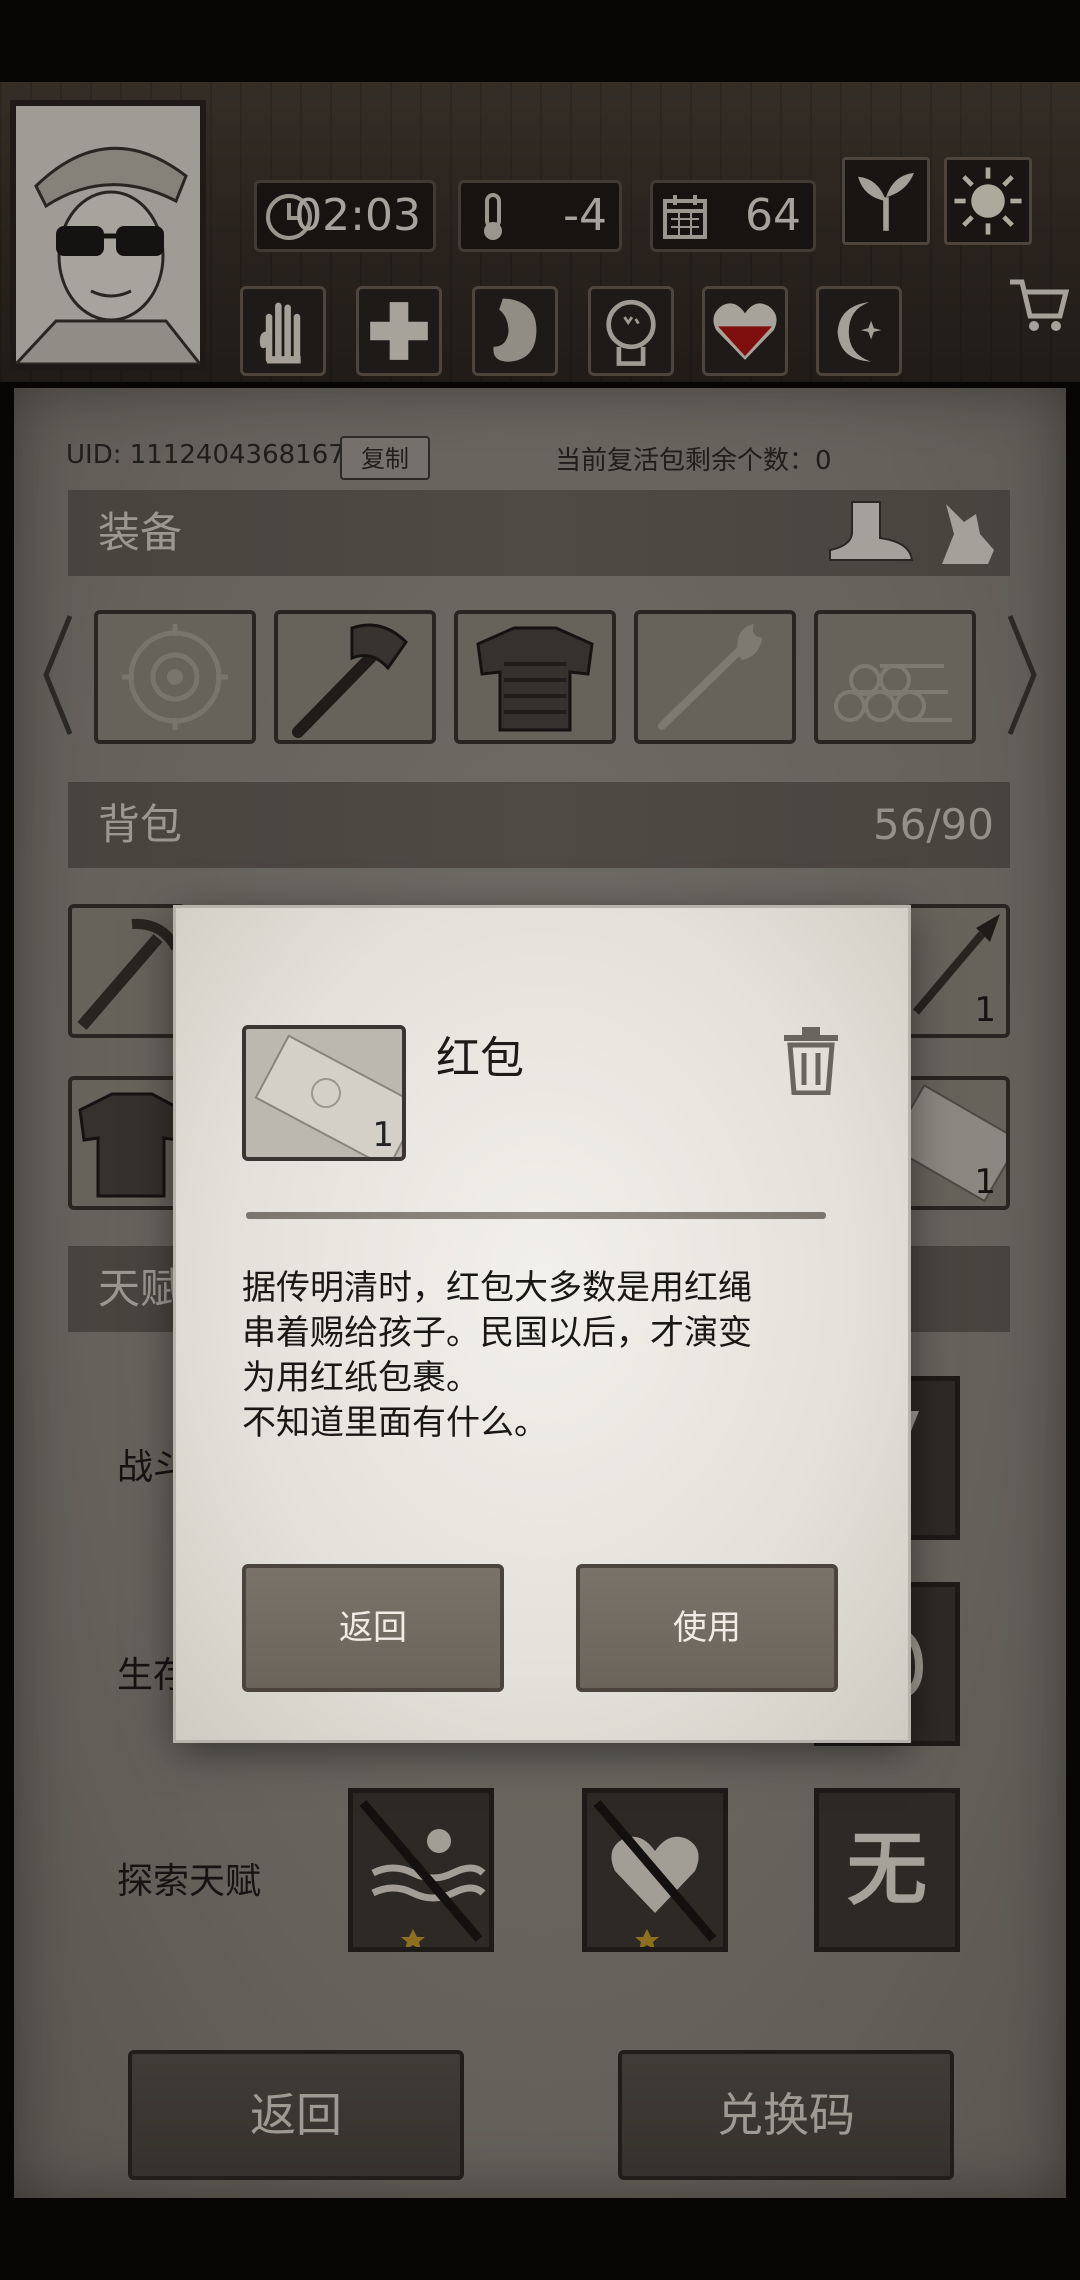 The width and height of the screenshot is (1080, 2280). Describe the element at coordinates (324, 1093) in the screenshot. I see `item-icon-box: 1` at that location.